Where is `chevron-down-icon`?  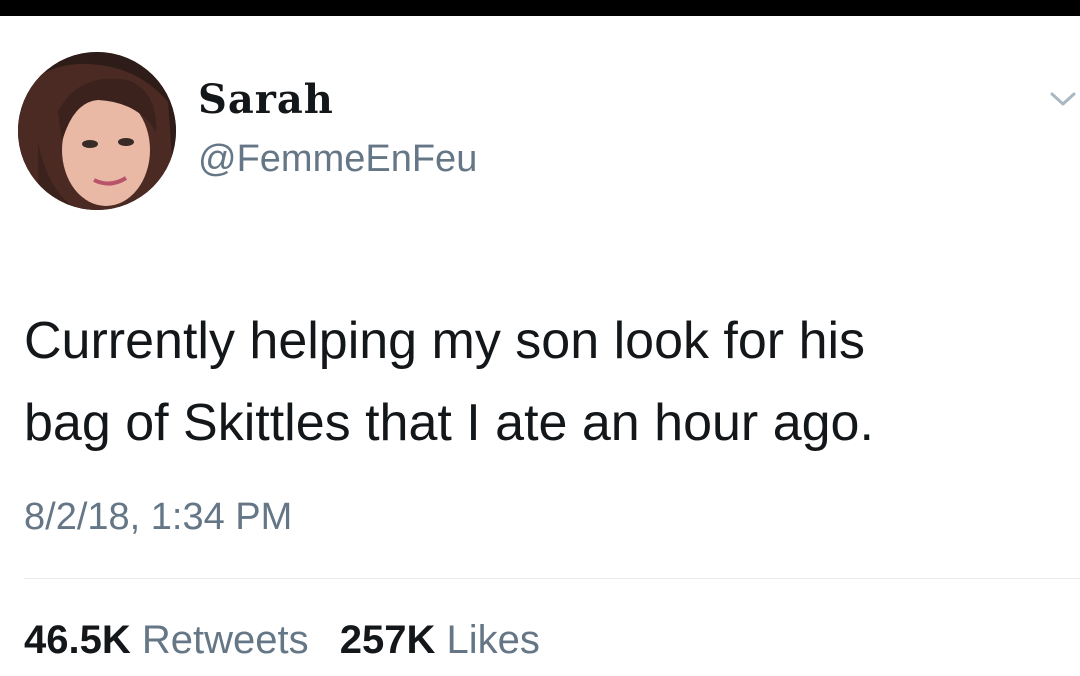
chevron-down-icon is located at coordinates (1063, 97).